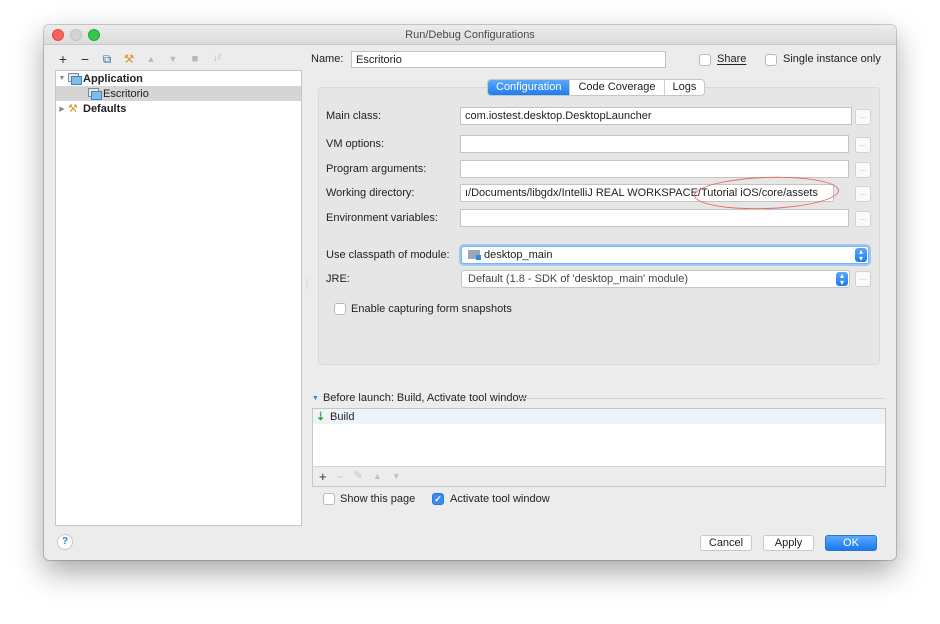  Describe the element at coordinates (370, 193) in the screenshot. I see `working-directory-label: Working directory:` at that location.